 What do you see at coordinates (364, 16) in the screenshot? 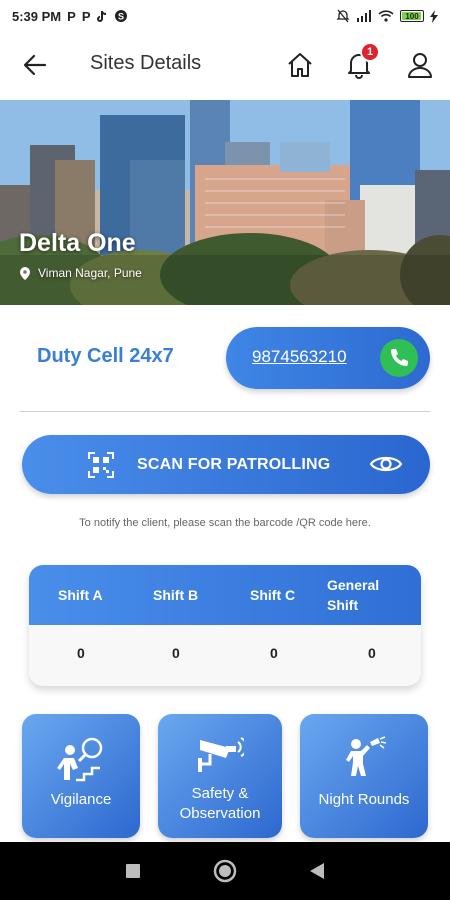
I see `signal-icon` at bounding box center [364, 16].